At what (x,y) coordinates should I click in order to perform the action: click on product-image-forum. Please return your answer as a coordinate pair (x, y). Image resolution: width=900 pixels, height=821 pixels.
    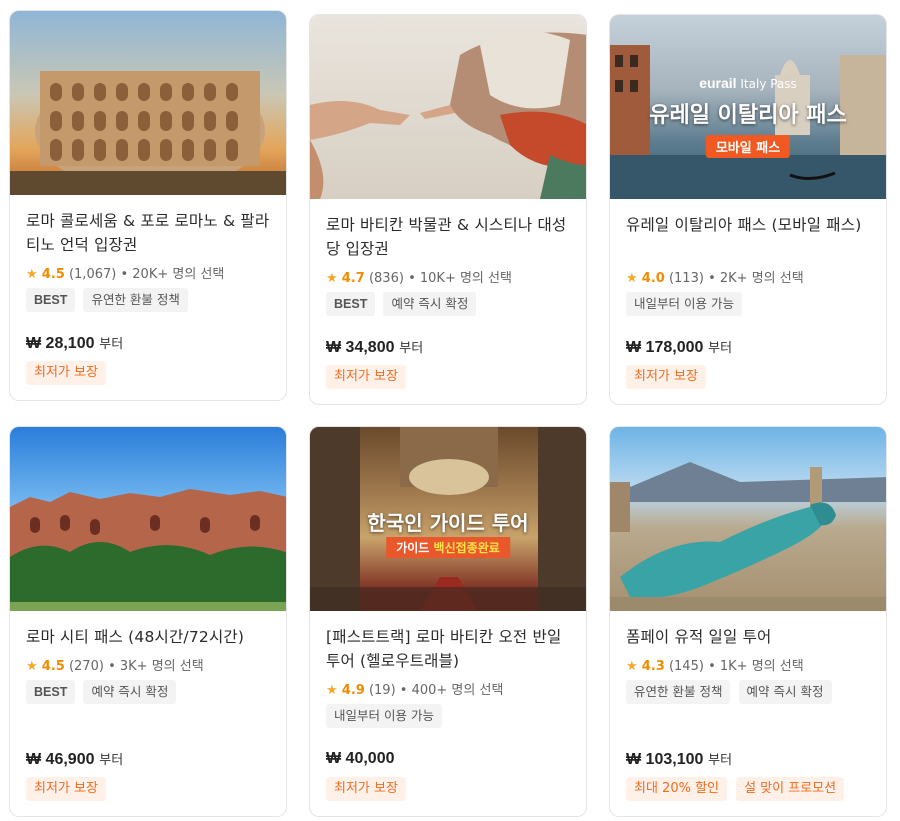
    Looking at the image, I should click on (148, 519).